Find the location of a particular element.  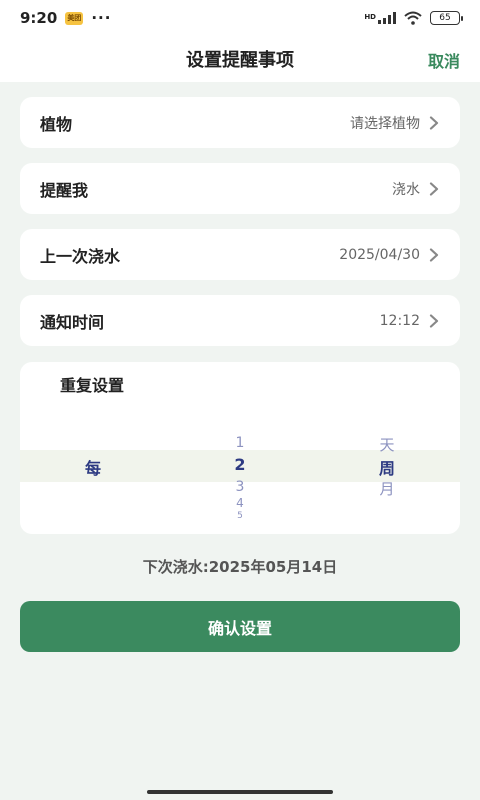

picker-item: 1 is located at coordinates (240, 443).